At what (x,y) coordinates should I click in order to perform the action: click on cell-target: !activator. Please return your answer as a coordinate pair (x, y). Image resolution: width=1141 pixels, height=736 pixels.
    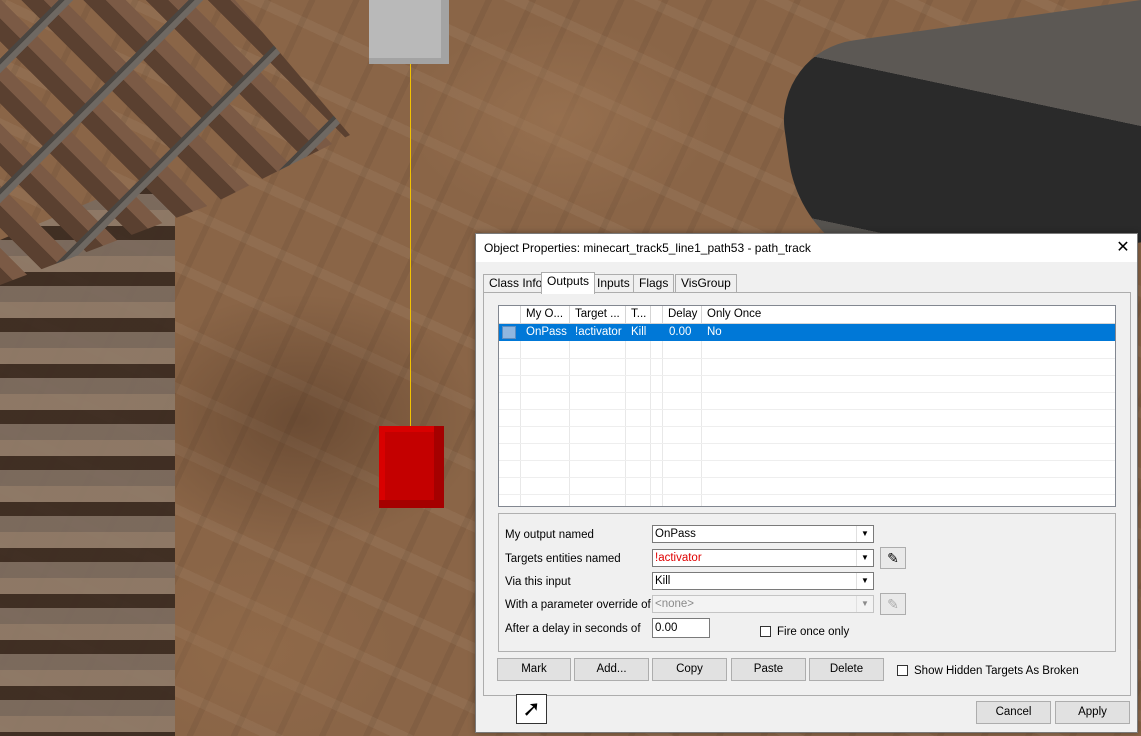
    Looking at the image, I should click on (598, 332).